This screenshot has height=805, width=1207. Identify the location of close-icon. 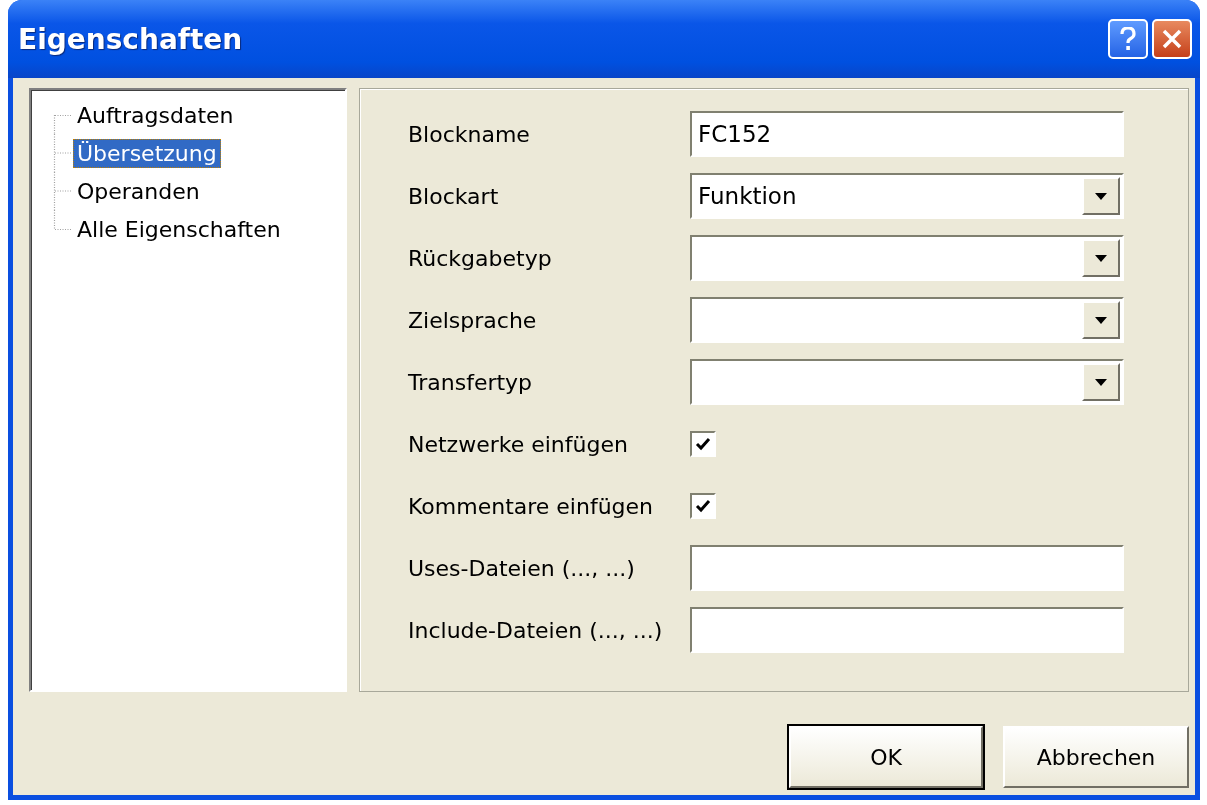
(1172, 39).